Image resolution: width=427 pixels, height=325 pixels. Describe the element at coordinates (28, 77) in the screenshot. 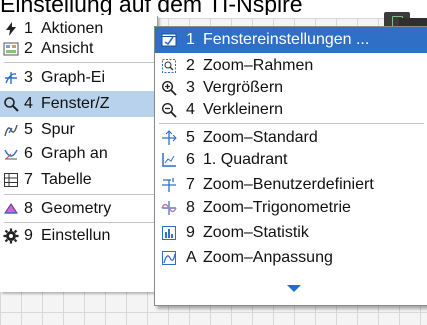

I see `menu-item-number: 3` at that location.